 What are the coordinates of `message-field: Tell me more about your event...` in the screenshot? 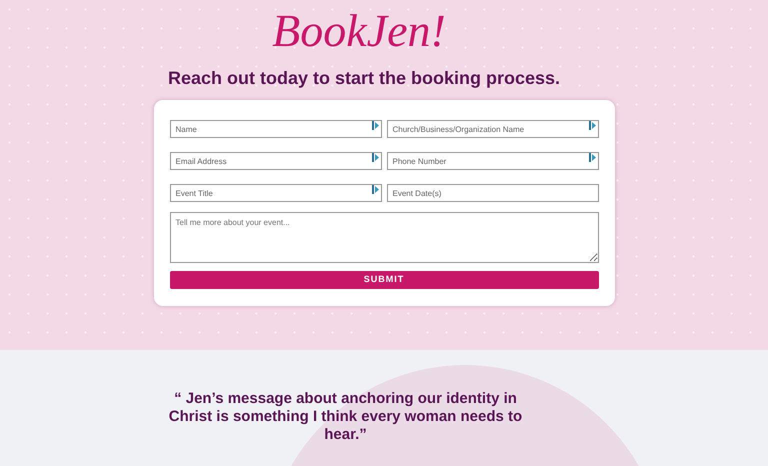 It's located at (384, 237).